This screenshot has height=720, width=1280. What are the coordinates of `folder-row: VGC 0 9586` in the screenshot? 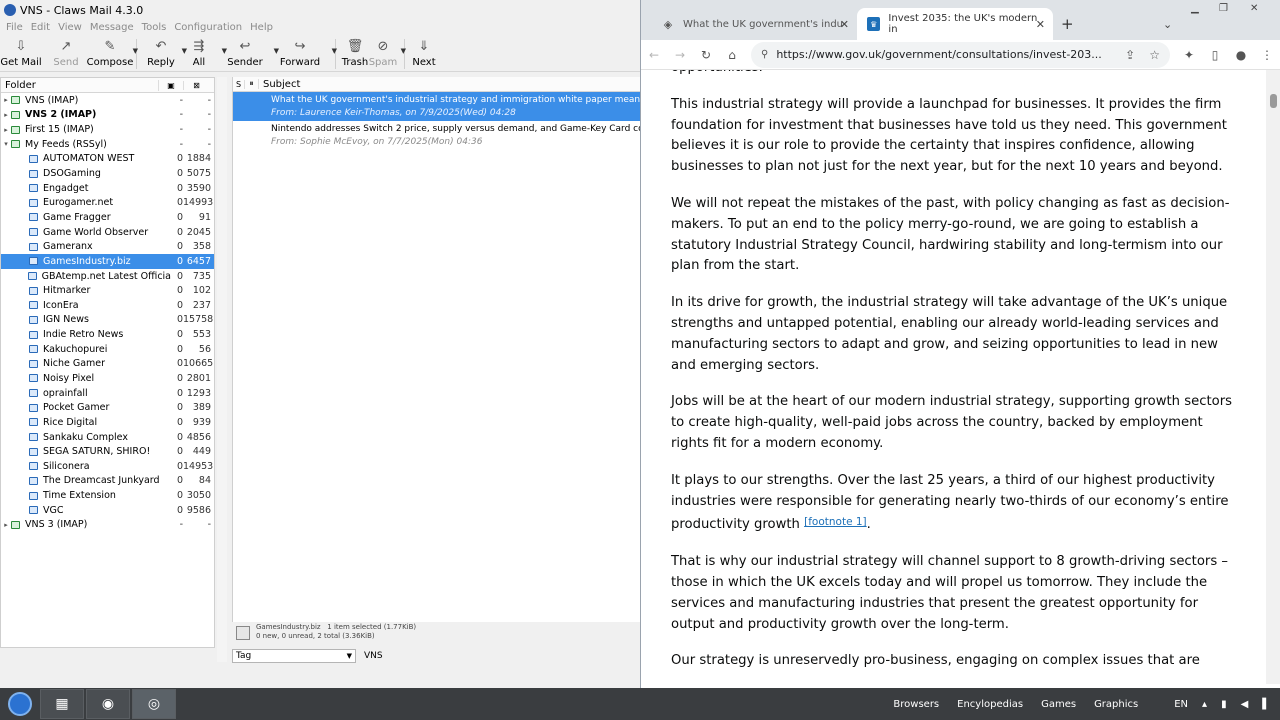 It's located at (107, 510).